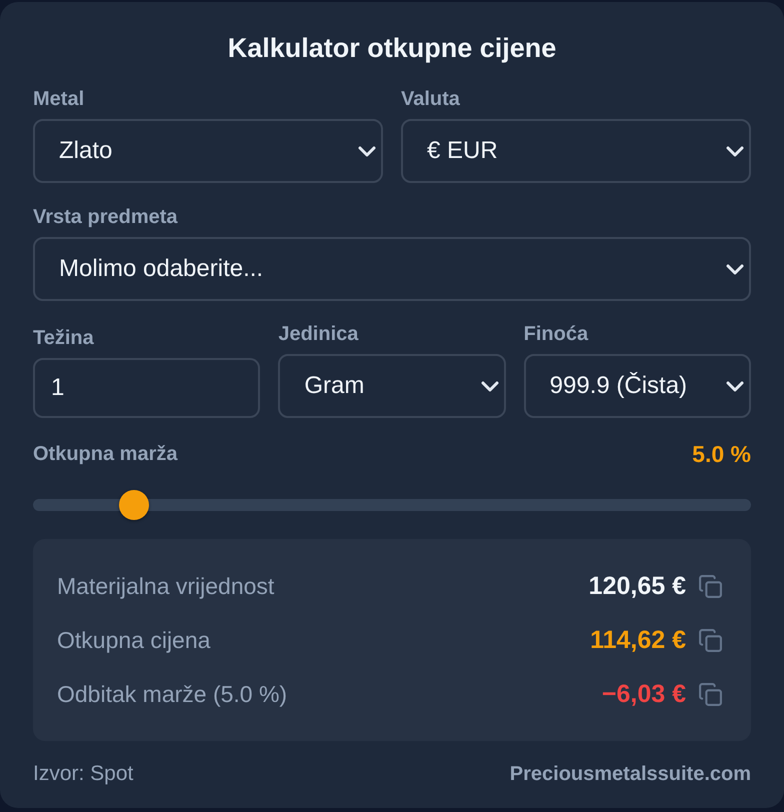  What do you see at coordinates (637, 586) in the screenshot?
I see `result-value: 120,65 €` at bounding box center [637, 586].